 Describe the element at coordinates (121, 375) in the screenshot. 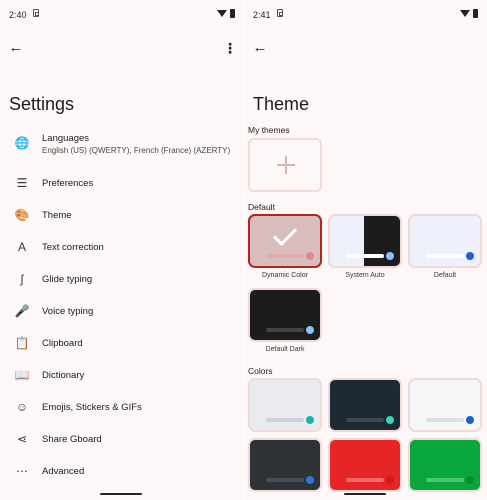

I see `settings-item-dictionary: 📖 Dictionary` at that location.